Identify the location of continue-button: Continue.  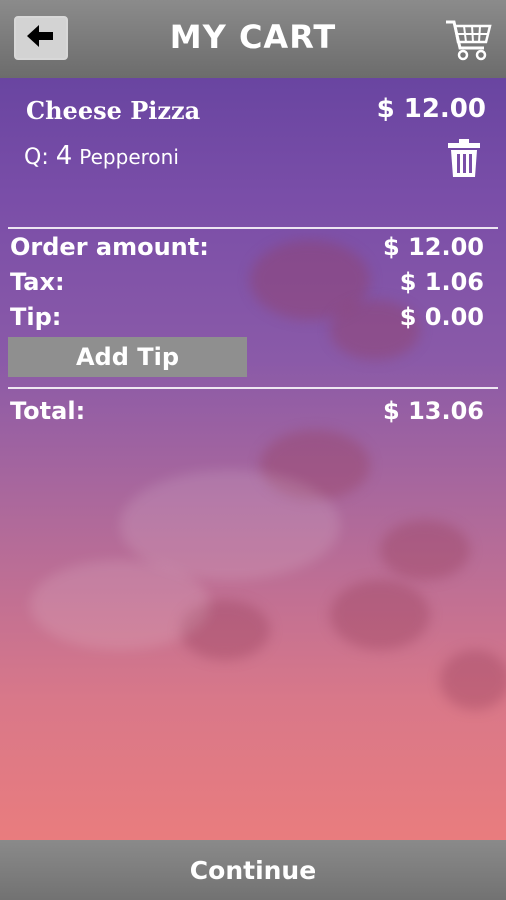
(253, 870).